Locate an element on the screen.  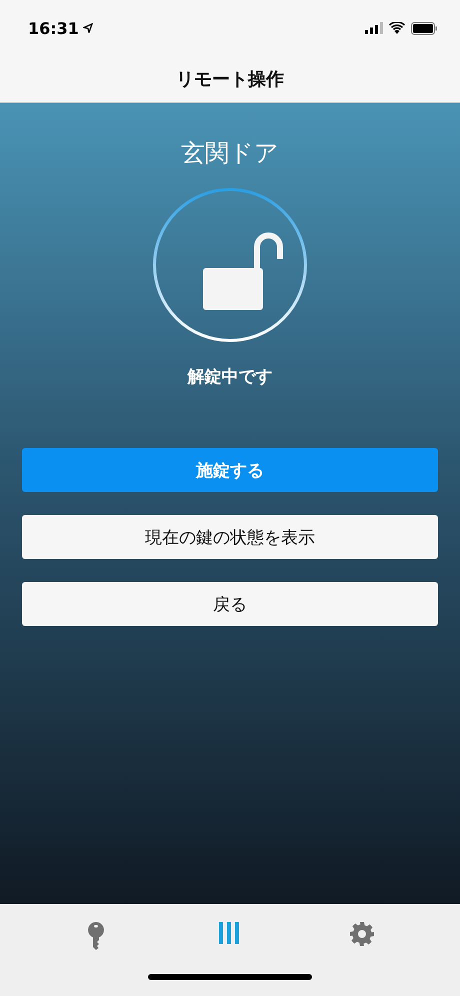
key-icon is located at coordinates (96, 936).